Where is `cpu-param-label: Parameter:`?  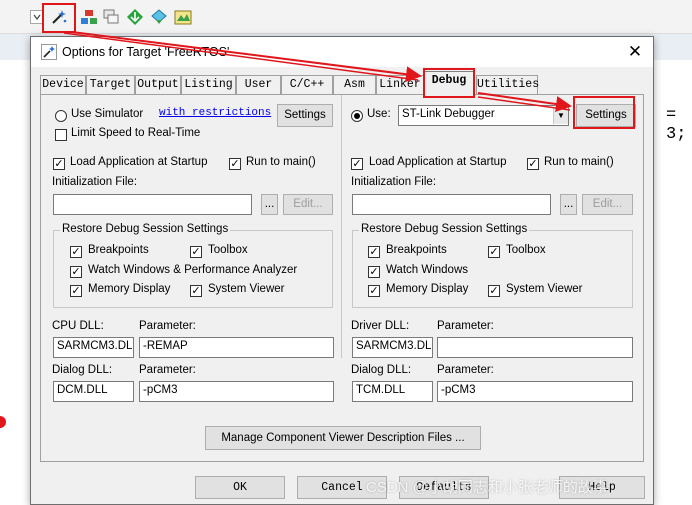 cpu-param-label: Parameter: is located at coordinates (167, 326).